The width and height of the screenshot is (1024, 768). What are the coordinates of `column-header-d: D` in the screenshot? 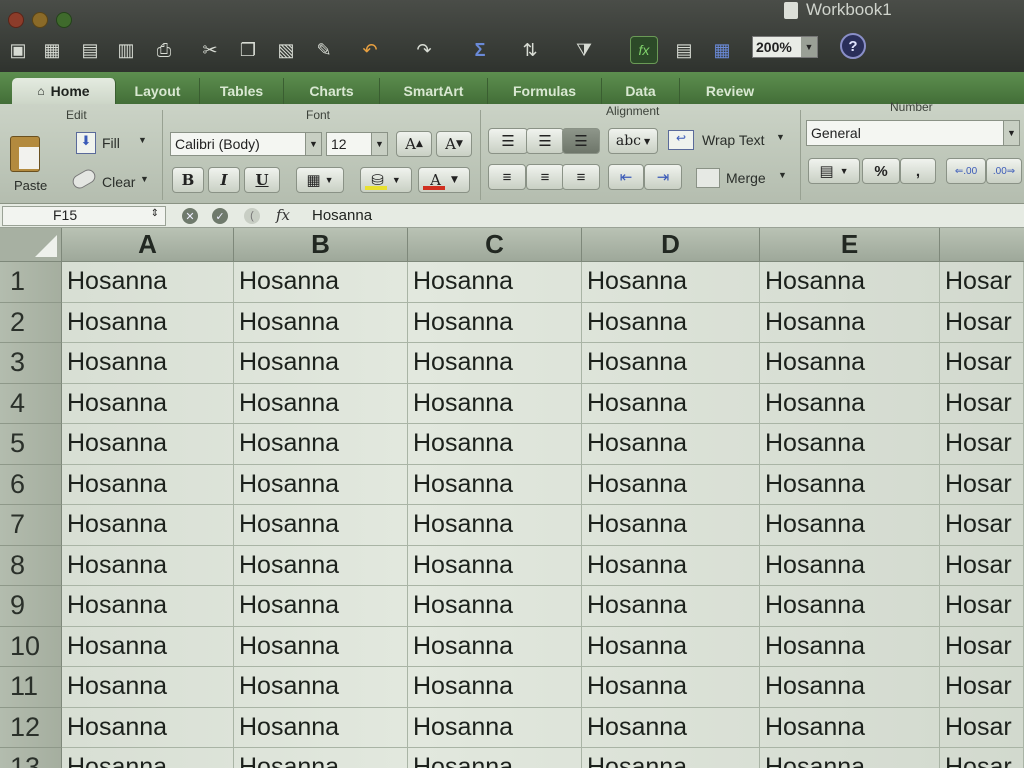 It's located at (671, 245).